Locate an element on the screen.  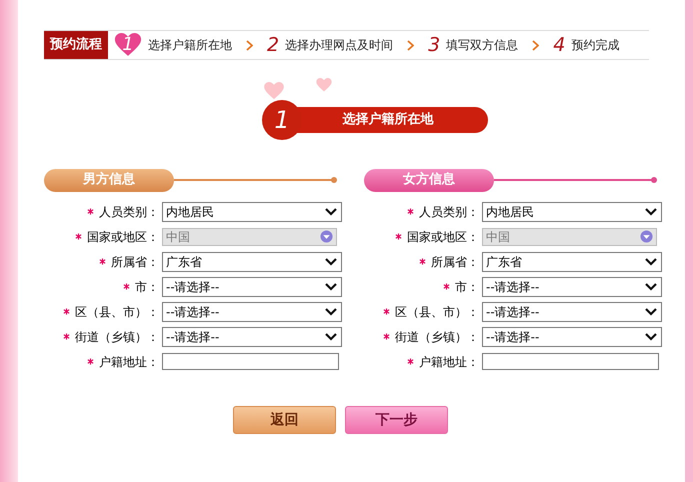
step-number: 3 is located at coordinates (434, 45).